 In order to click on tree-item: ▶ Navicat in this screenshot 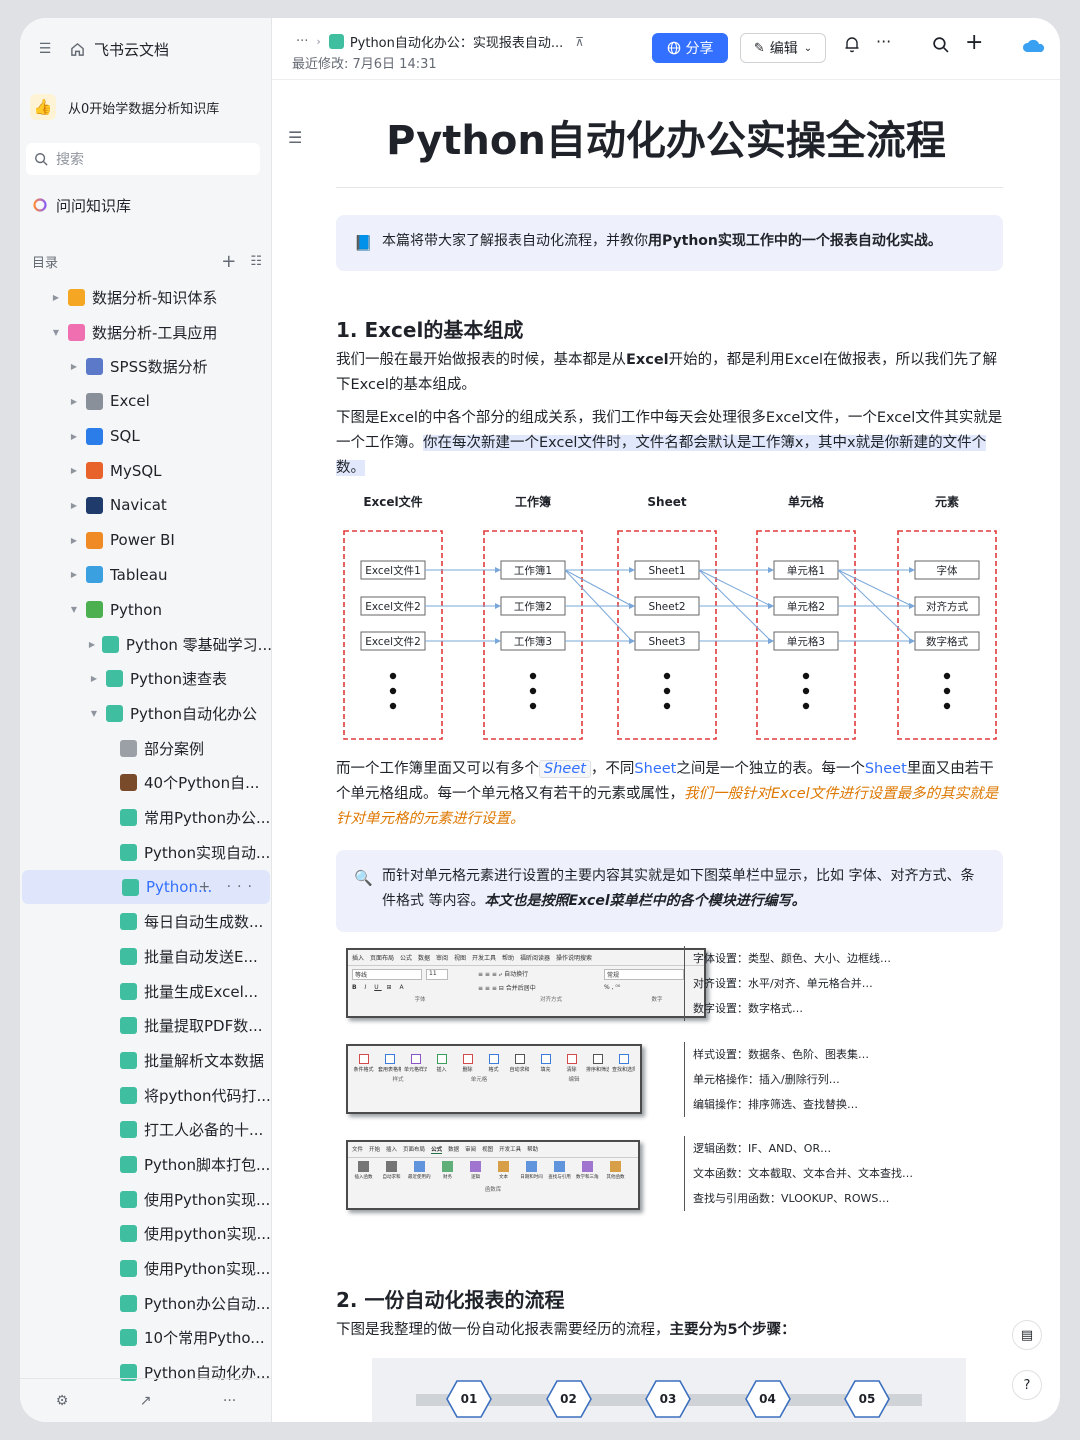, I will do `click(146, 505)`.